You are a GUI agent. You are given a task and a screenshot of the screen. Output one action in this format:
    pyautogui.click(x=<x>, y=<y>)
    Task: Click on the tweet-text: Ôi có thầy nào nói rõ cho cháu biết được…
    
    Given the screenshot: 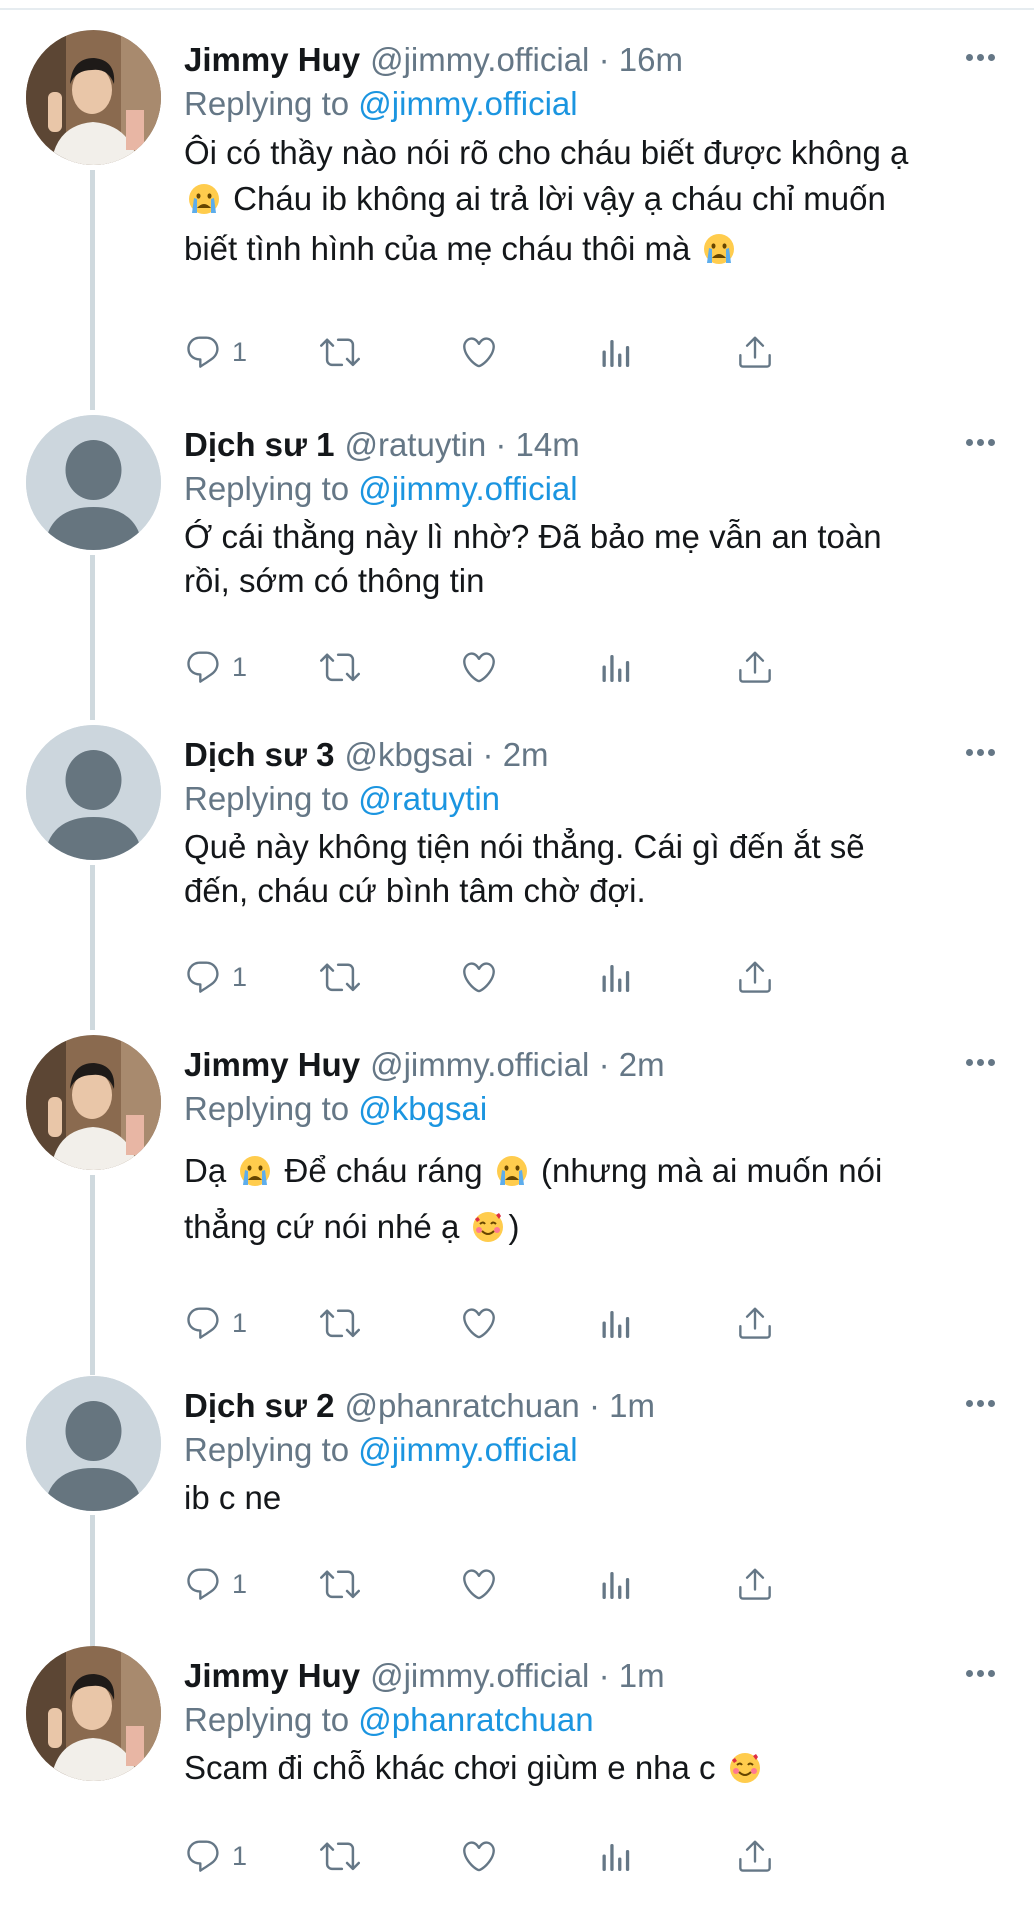 What is the action you would take?
    pyautogui.click(x=594, y=201)
    